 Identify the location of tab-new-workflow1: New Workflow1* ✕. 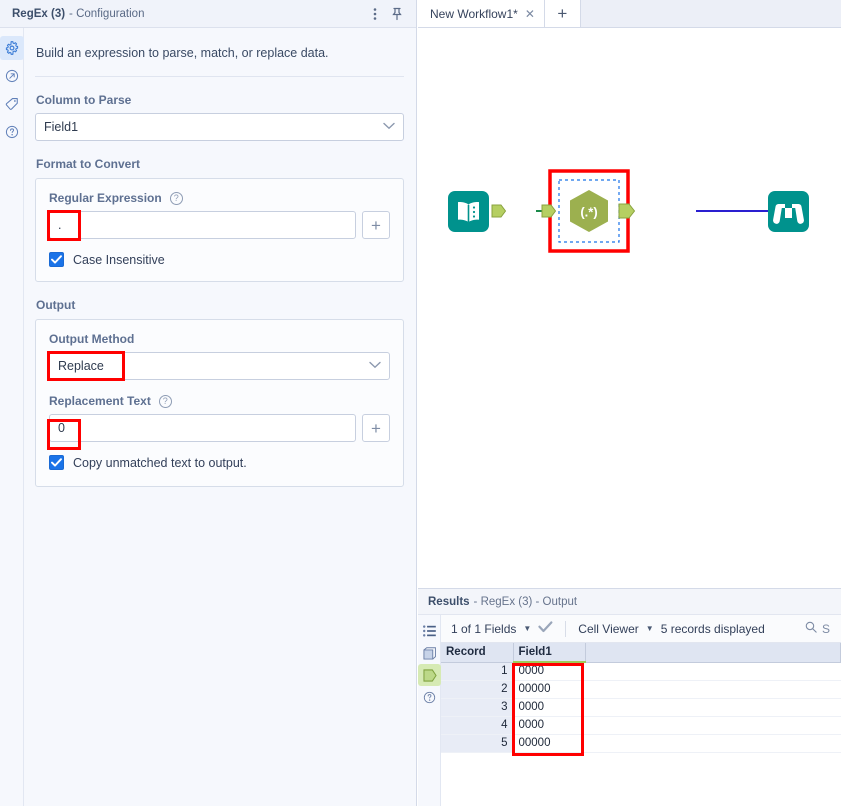
(481, 13).